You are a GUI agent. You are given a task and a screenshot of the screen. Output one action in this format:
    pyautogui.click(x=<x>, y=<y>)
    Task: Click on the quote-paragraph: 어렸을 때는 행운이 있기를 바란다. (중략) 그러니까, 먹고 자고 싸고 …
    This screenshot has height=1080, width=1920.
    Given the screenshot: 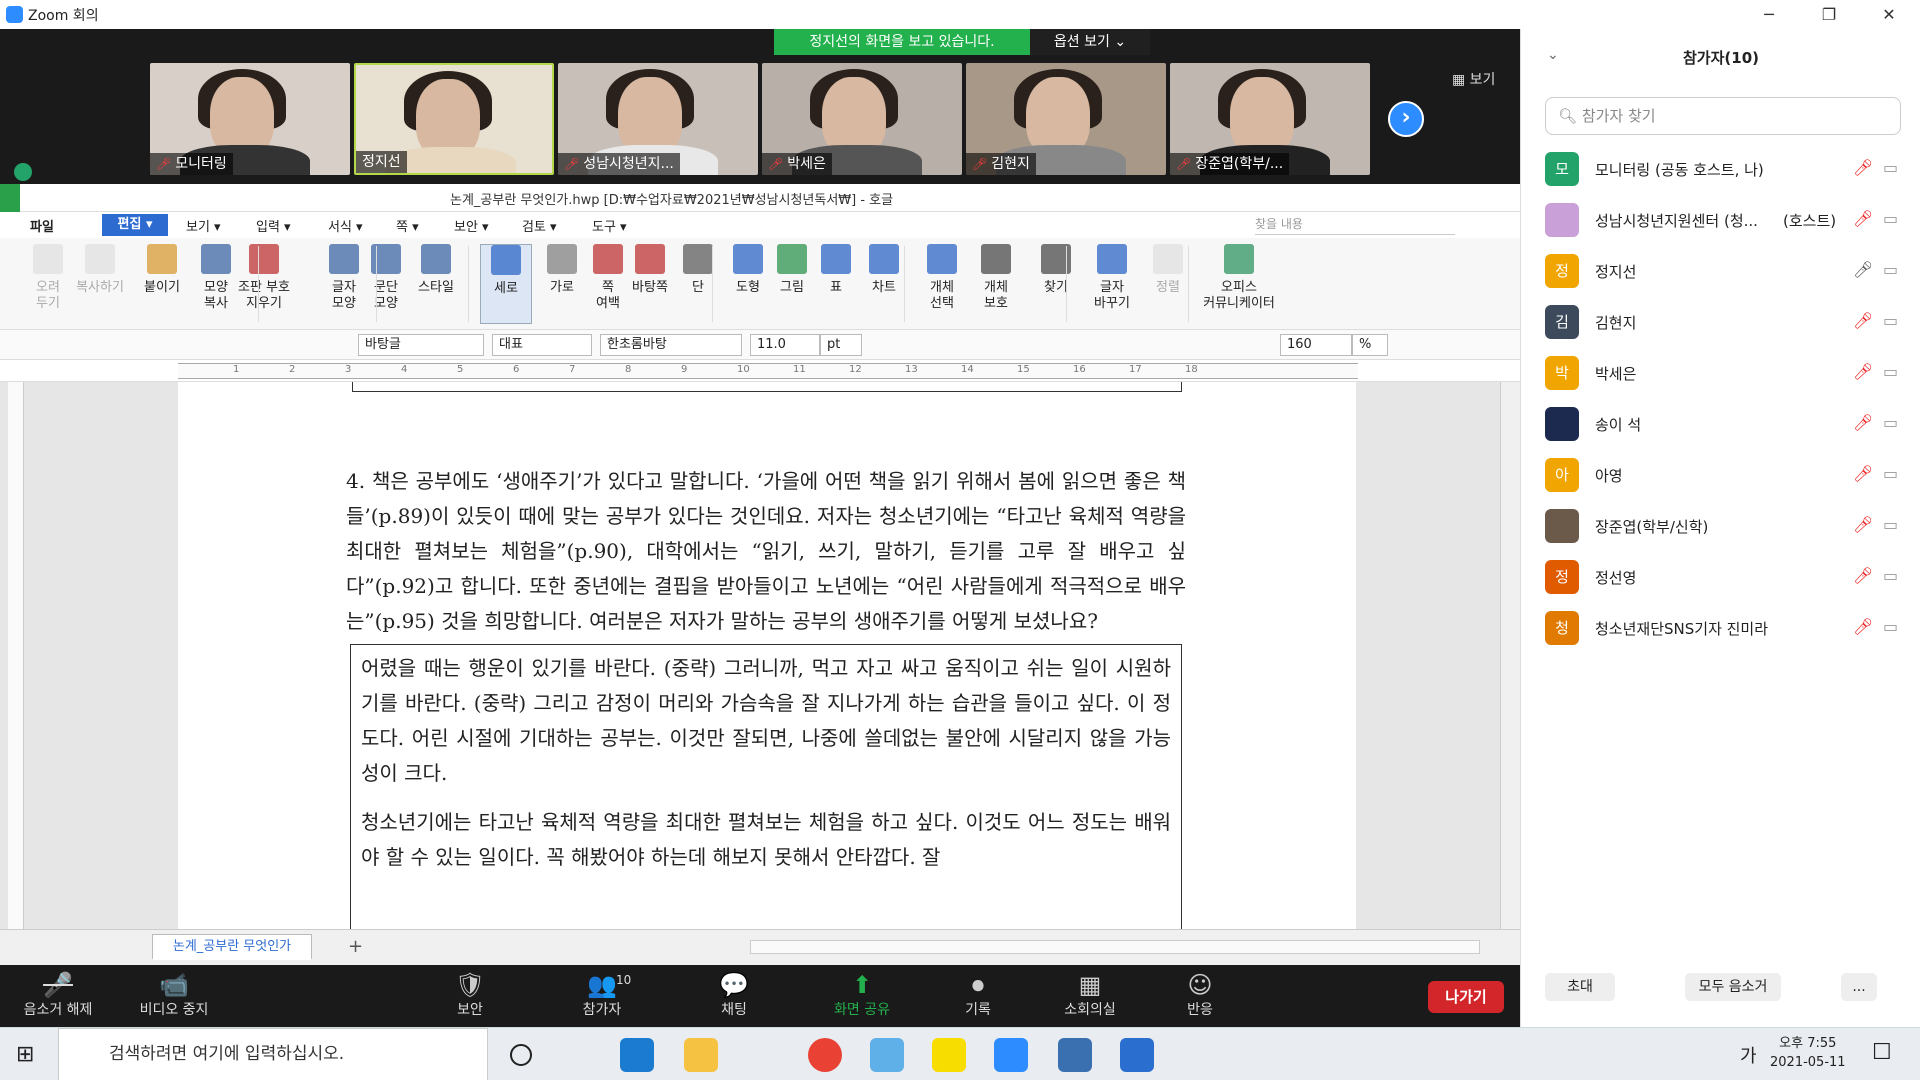 What is the action you would take?
    pyautogui.click(x=766, y=721)
    